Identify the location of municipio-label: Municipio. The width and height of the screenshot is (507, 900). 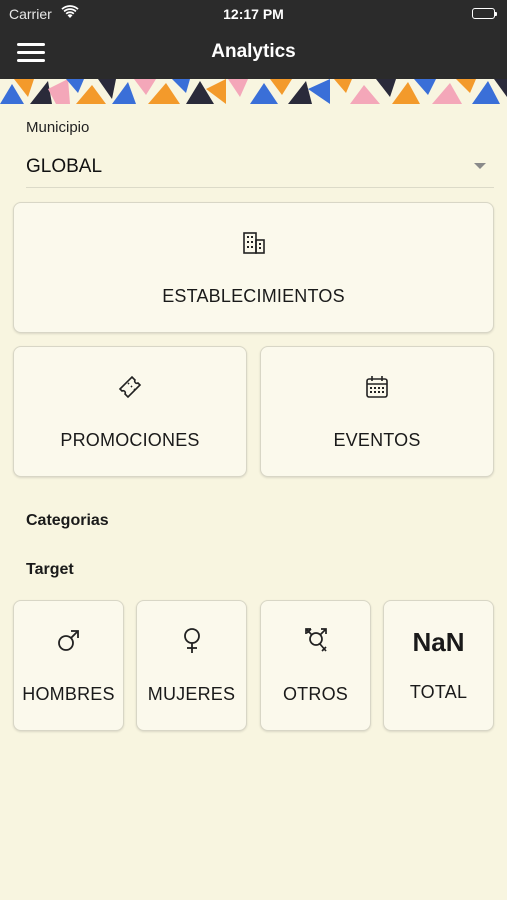
(58, 127).